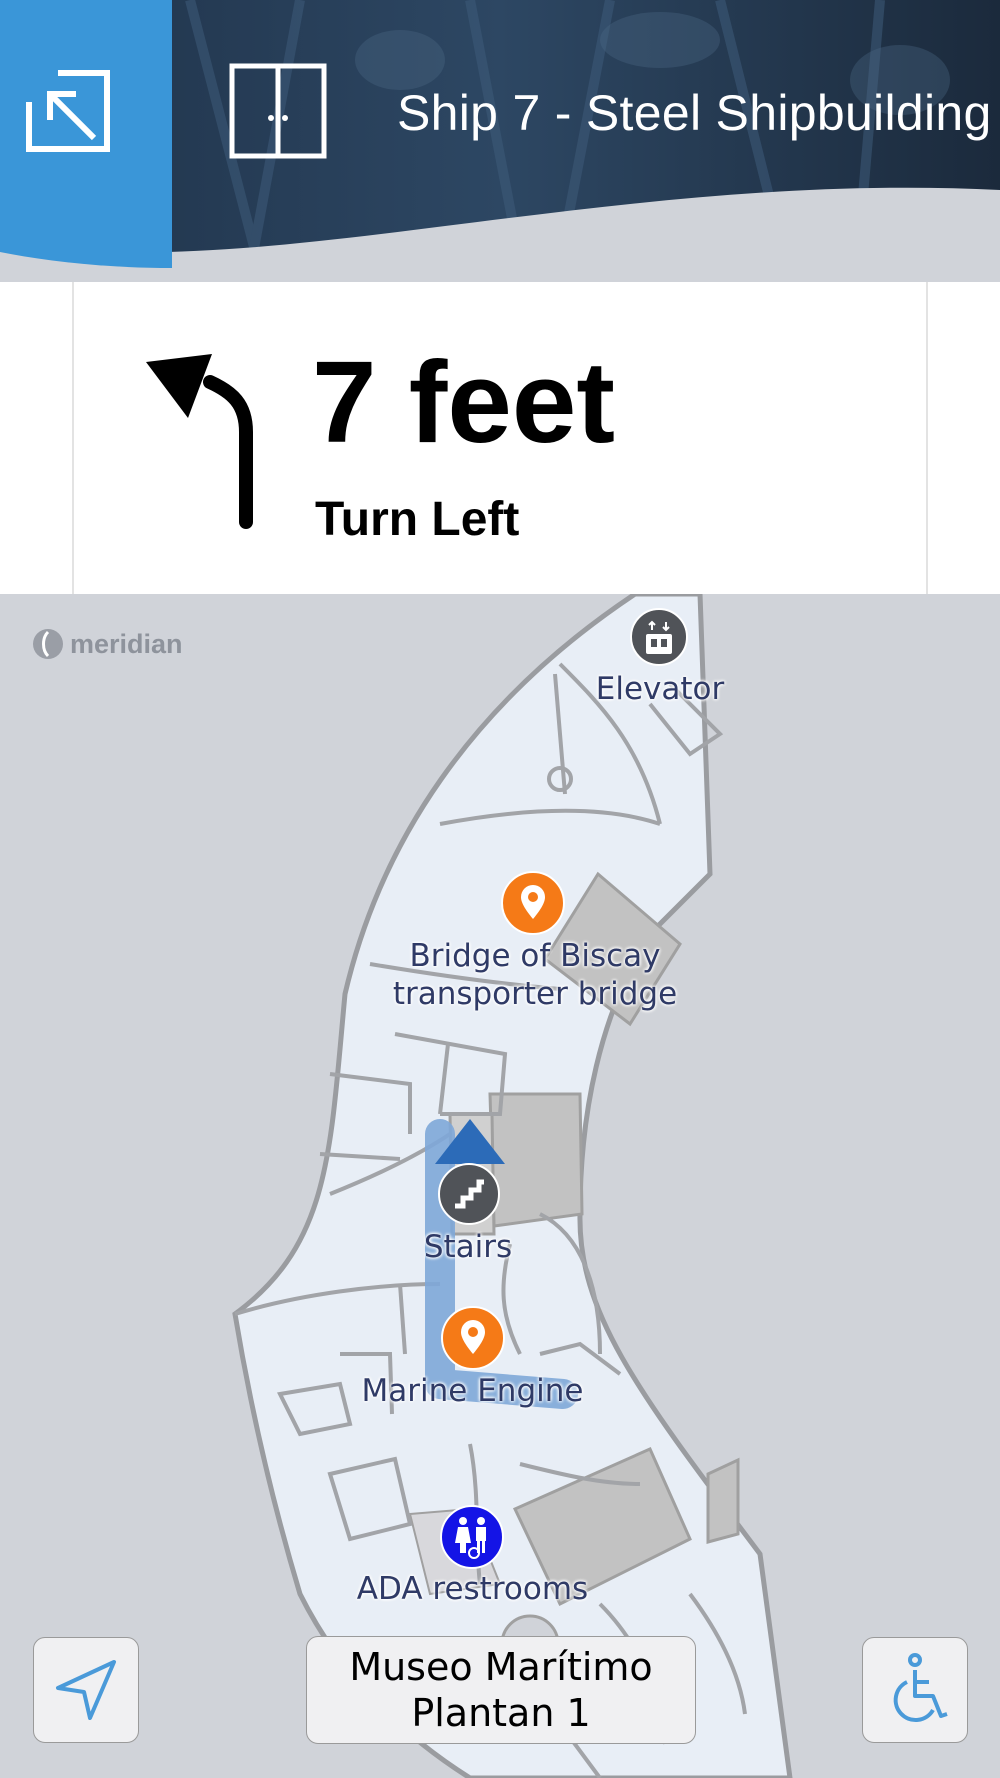  I want to click on restroom-icon, so click(472, 1537).